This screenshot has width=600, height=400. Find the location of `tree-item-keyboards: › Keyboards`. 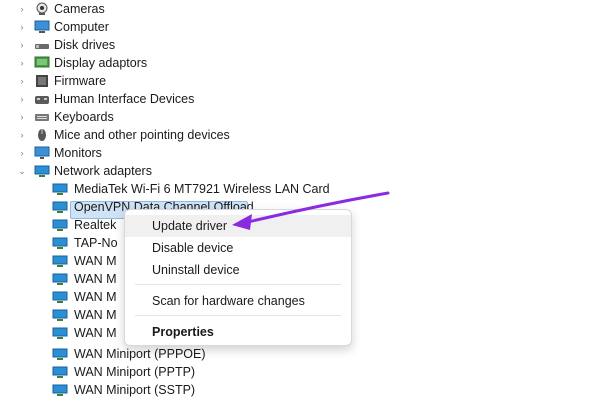

tree-item-keyboards: › Keyboards is located at coordinates (300, 117).